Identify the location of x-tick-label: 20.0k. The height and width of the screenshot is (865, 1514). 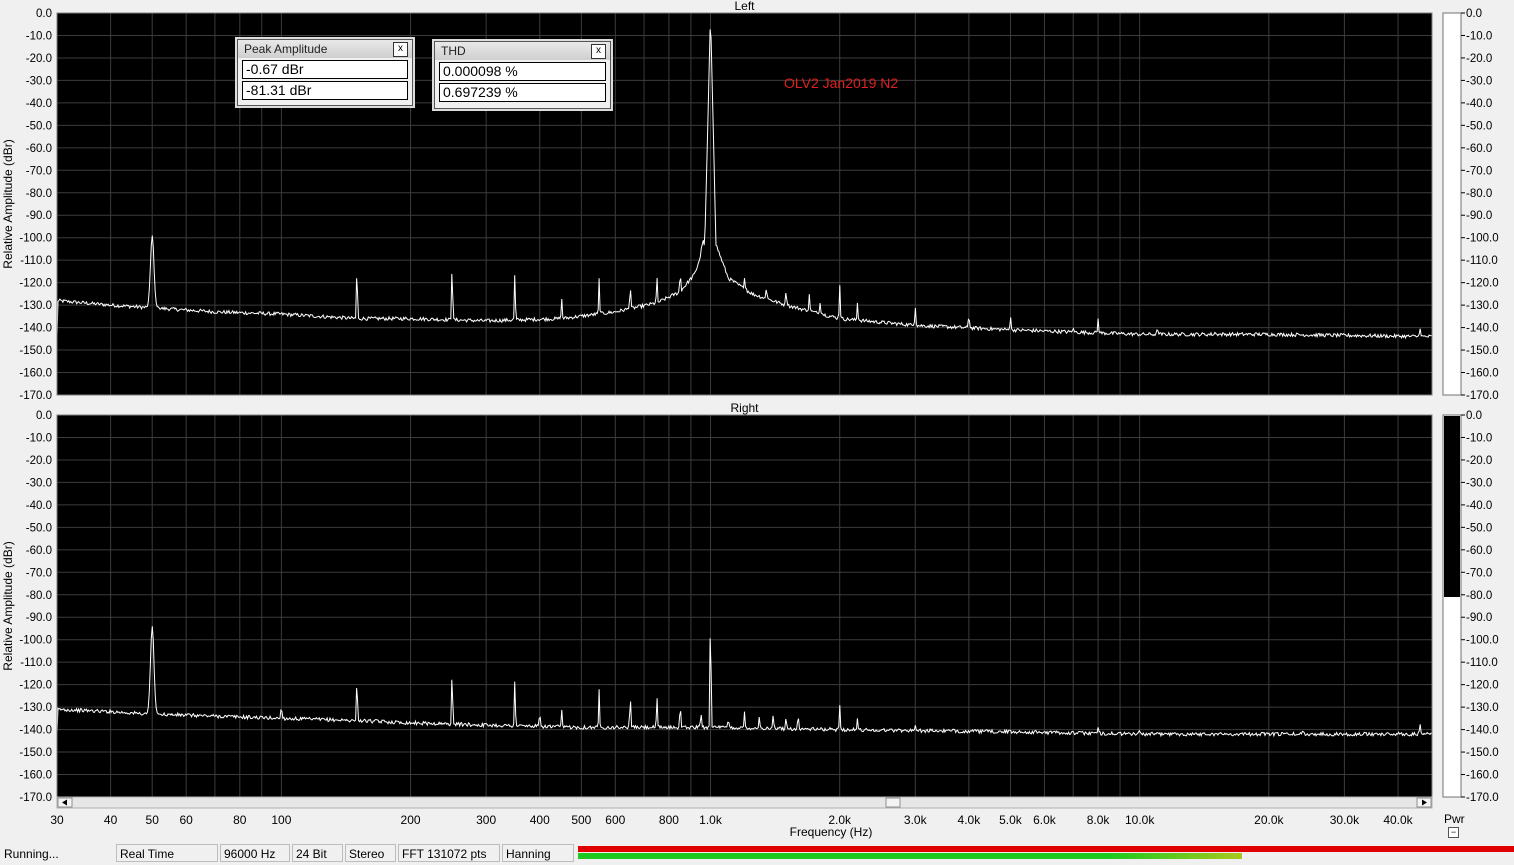
(1269, 820).